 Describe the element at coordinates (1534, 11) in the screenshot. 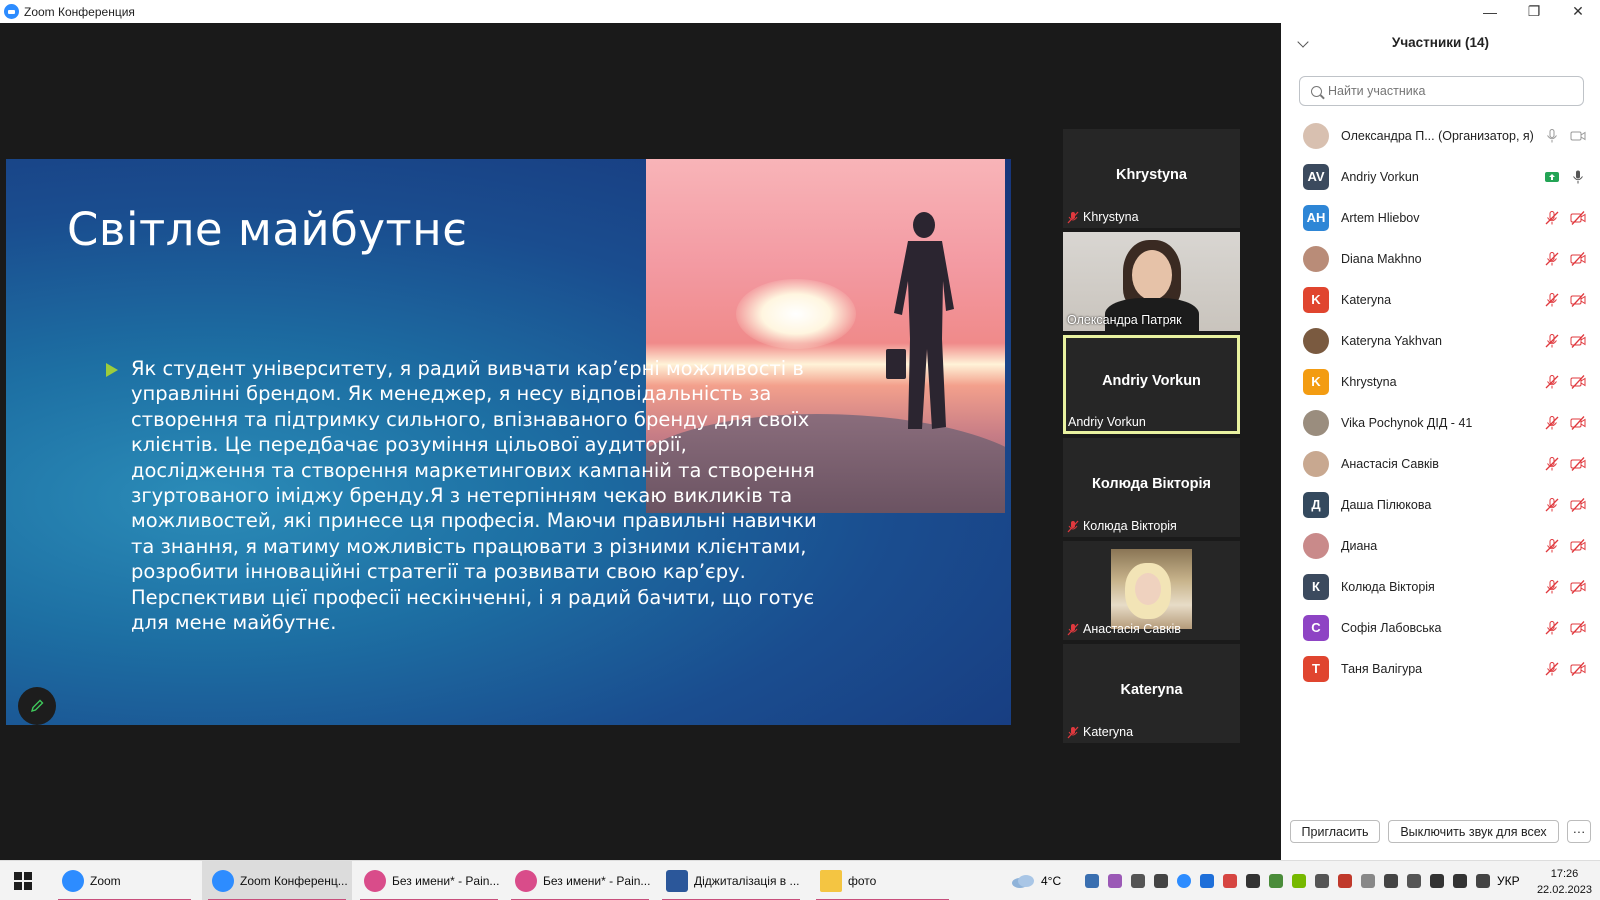

I see `restore-button: ❐` at that location.